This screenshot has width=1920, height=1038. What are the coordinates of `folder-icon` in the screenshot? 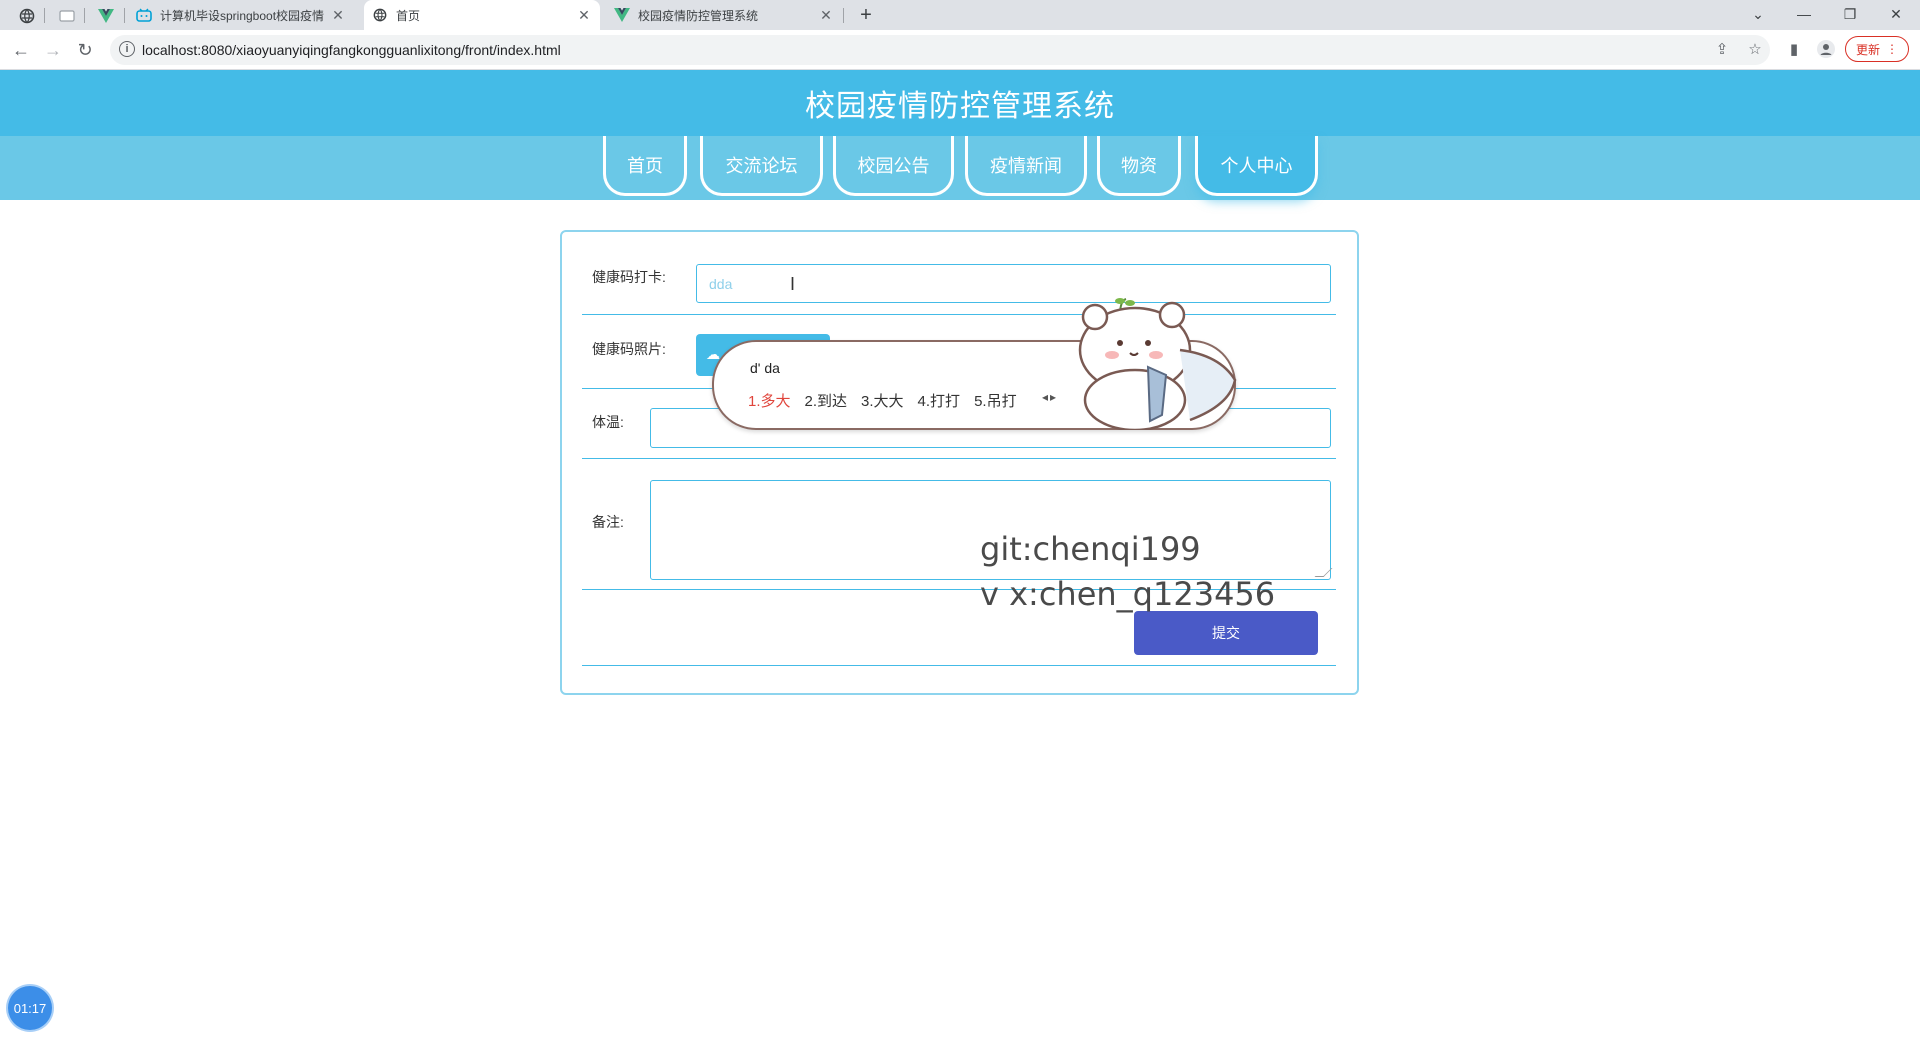 It's located at (67, 16).